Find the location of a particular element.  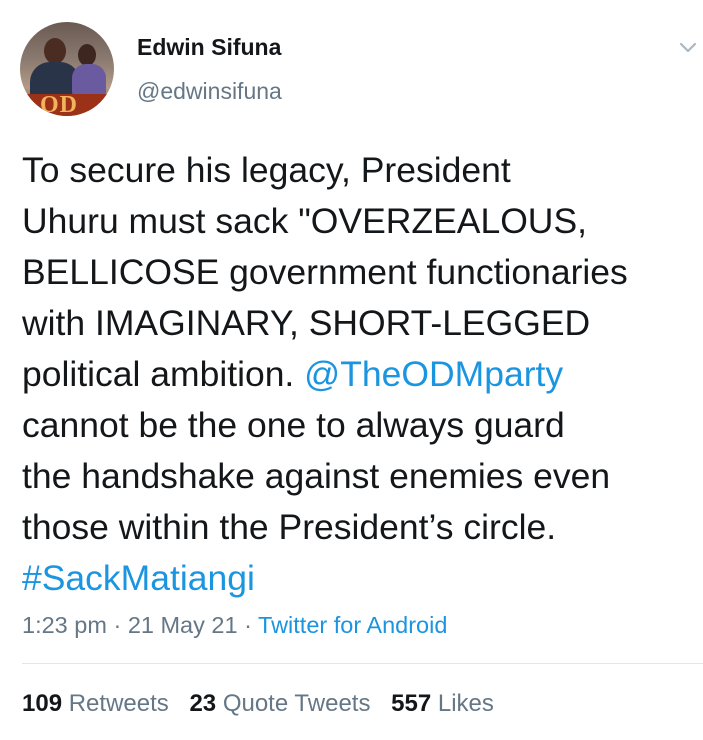

tweet-stats: 109 Retweets 23 Quote Tweets 557 Likes is located at coordinates (265, 704).